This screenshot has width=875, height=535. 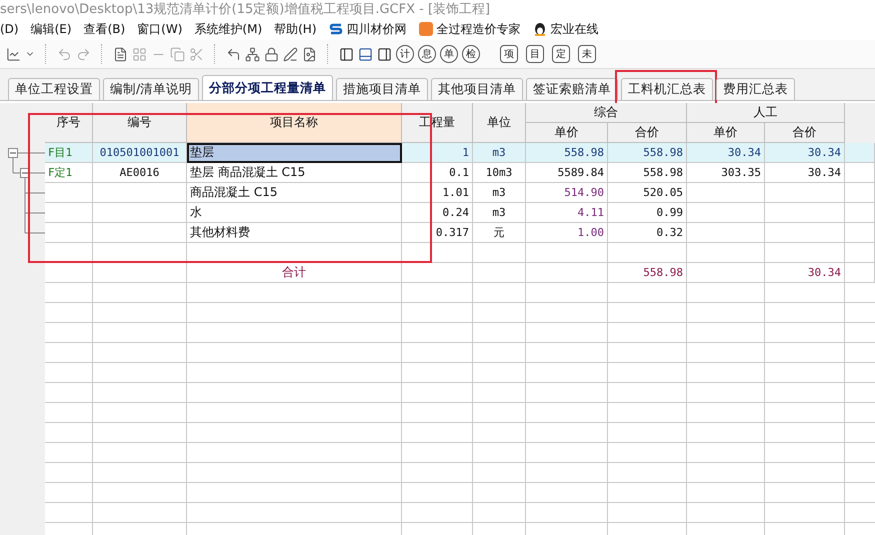 I want to click on tree-node-icon, so click(x=26, y=155).